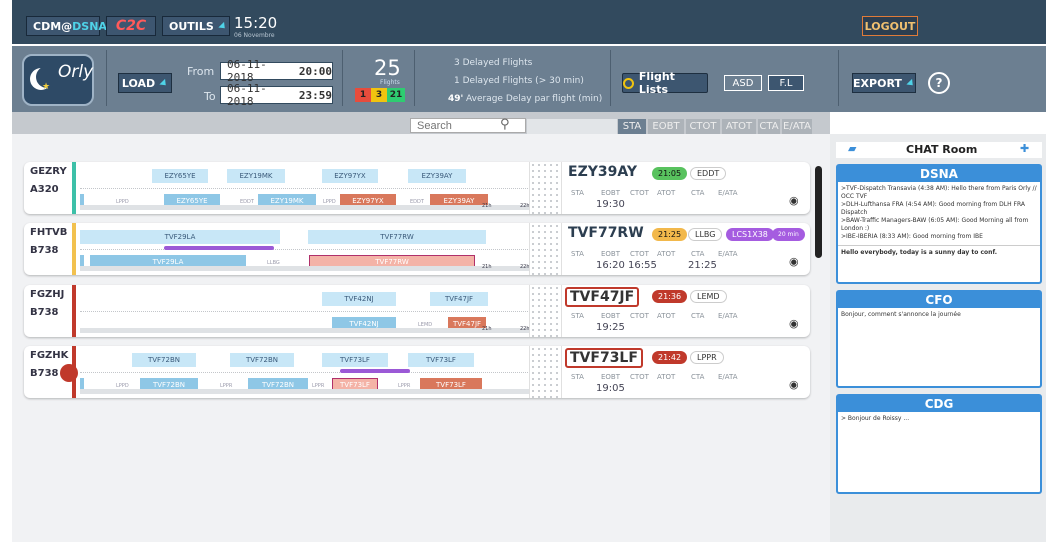 The width and height of the screenshot is (1046, 542). I want to click on segment: TVF77RW, so click(397, 237).